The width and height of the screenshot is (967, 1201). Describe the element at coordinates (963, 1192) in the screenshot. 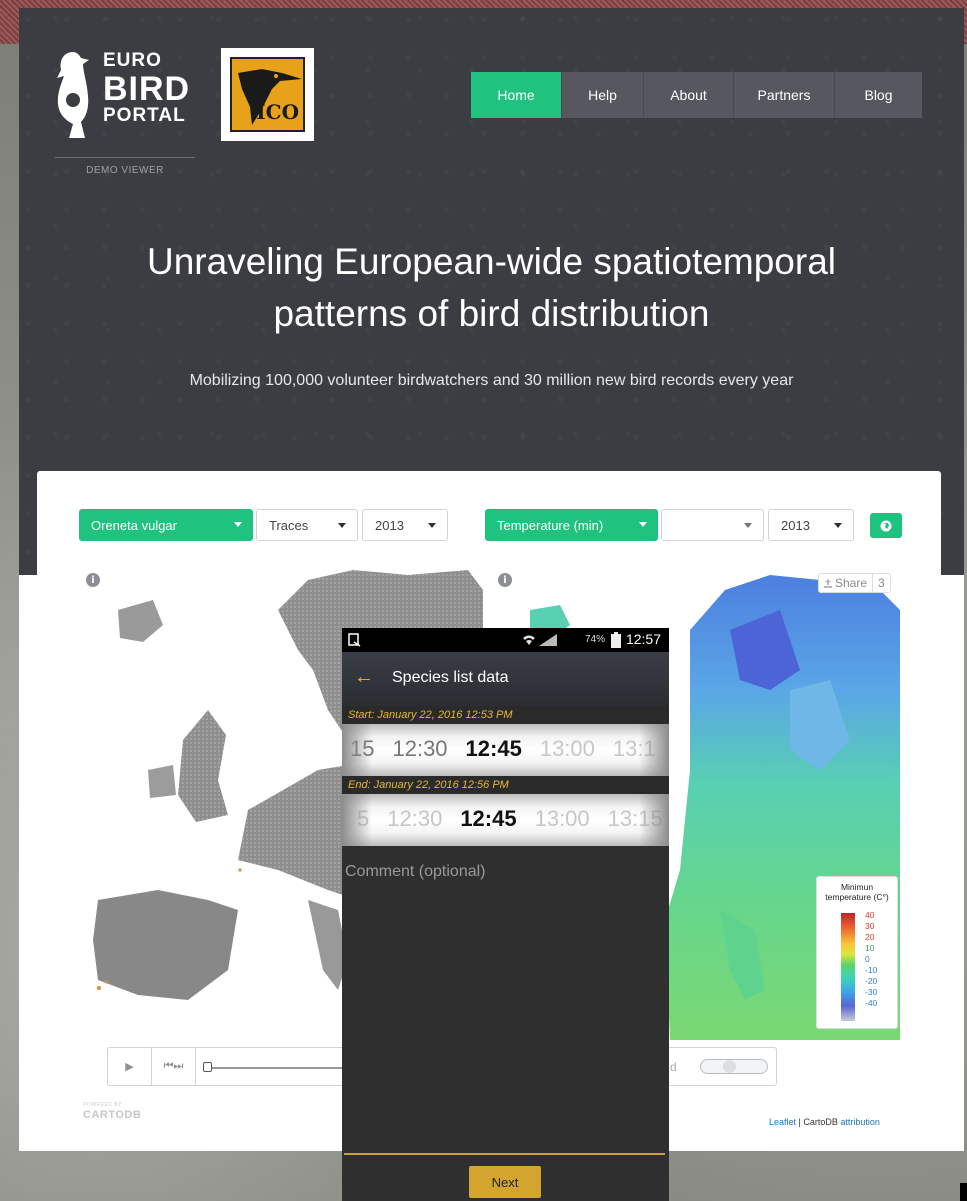

I see `corner-artifact` at that location.